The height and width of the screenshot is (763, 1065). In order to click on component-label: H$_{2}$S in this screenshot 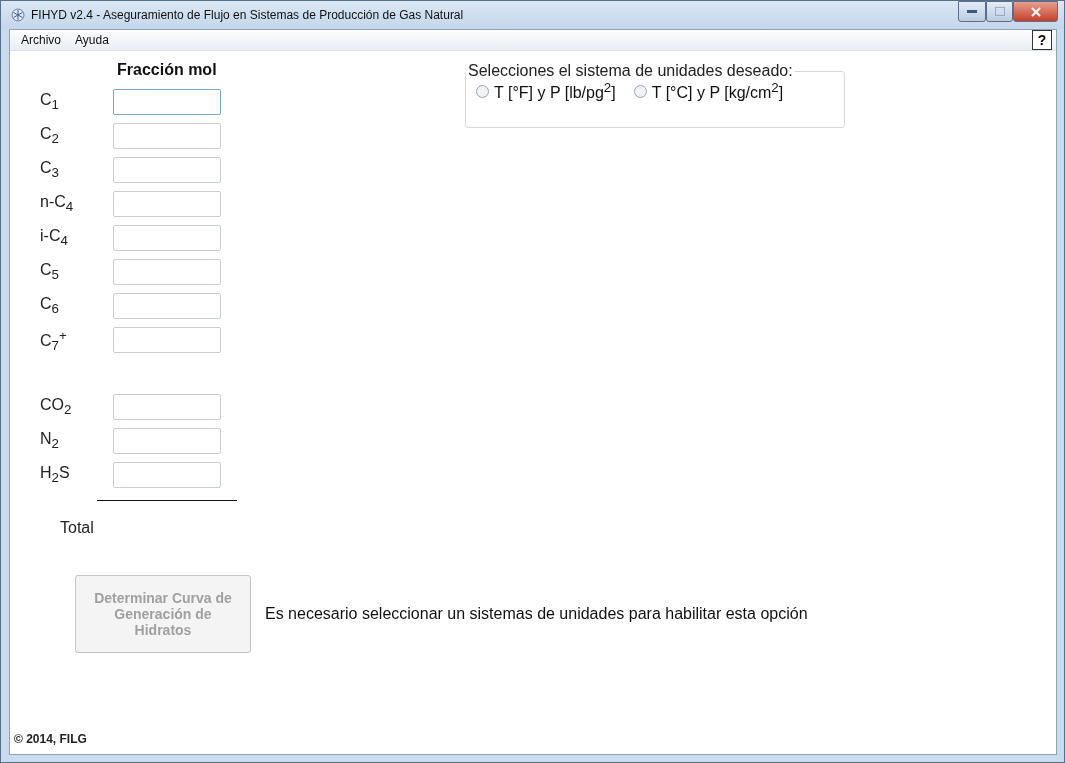, I will do `click(55, 475)`.